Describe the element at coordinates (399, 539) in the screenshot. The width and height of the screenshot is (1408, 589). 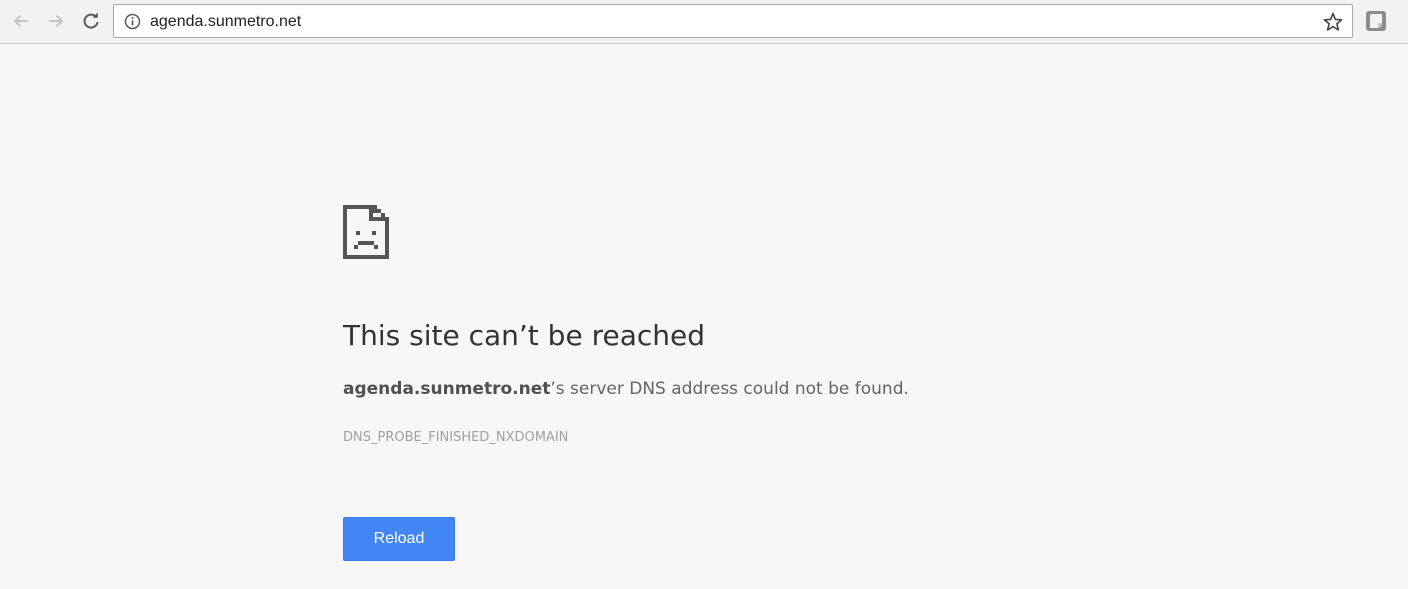
I see `reload-button: Reload` at that location.